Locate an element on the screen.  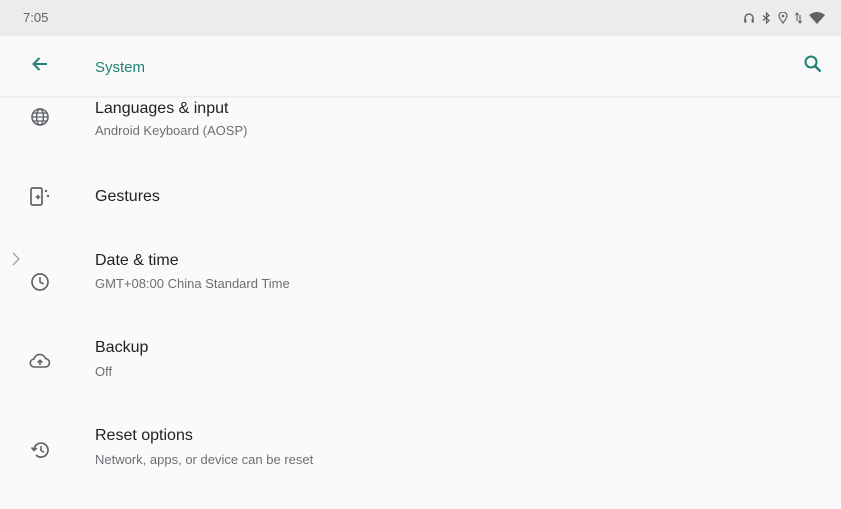
status-bar: 7:05 is located at coordinates (420, 18).